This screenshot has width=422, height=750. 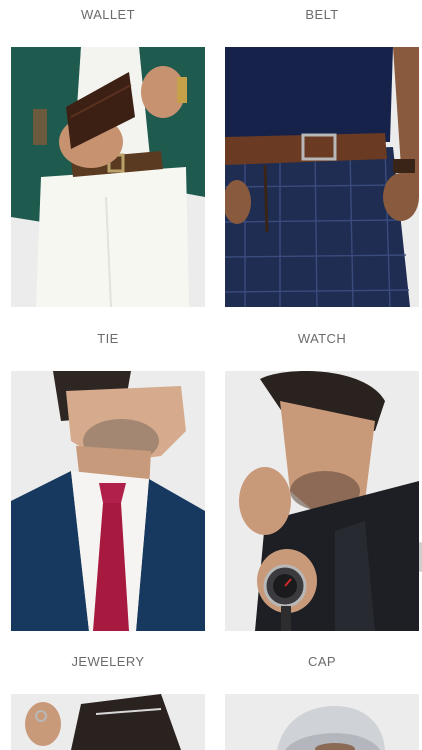 I want to click on jewelery-photo-illustration, so click(x=108, y=722).